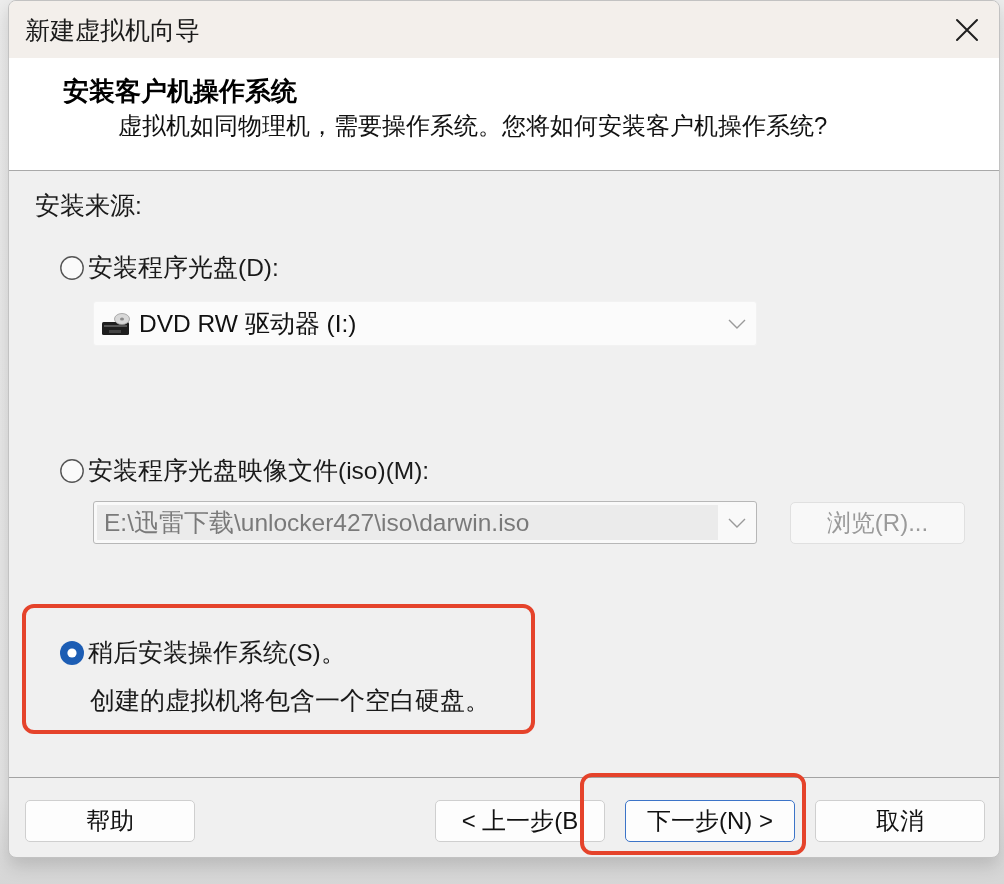  Describe the element at coordinates (183, 268) in the screenshot. I see `radio-label: 安装程序光盘(D):` at that location.